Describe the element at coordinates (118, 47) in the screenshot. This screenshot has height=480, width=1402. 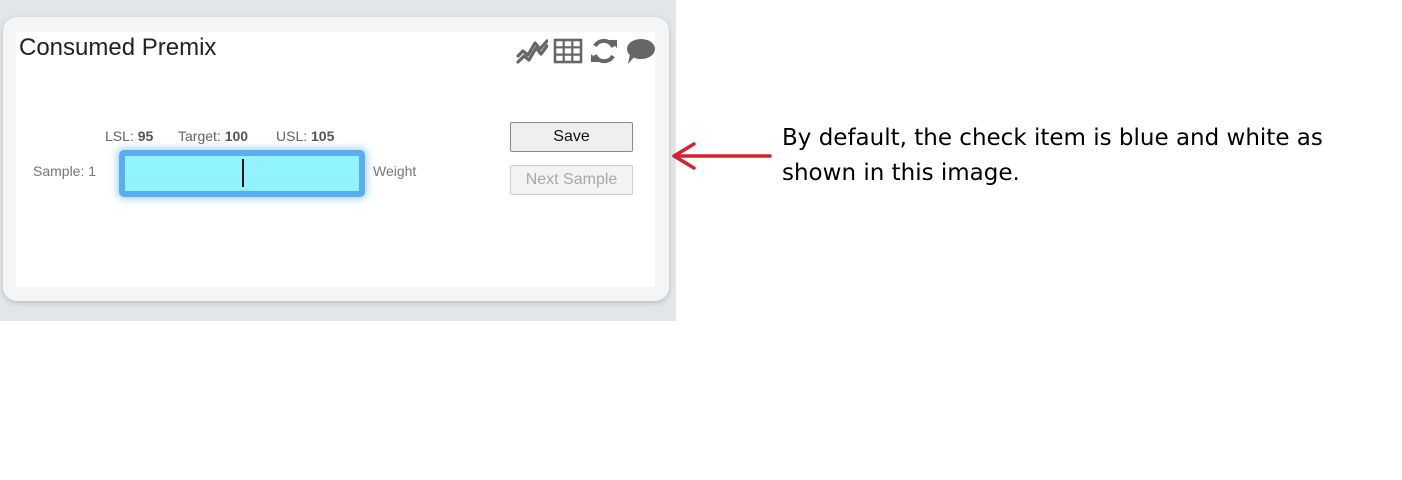
I see `card-title: Consumed Premix` at that location.